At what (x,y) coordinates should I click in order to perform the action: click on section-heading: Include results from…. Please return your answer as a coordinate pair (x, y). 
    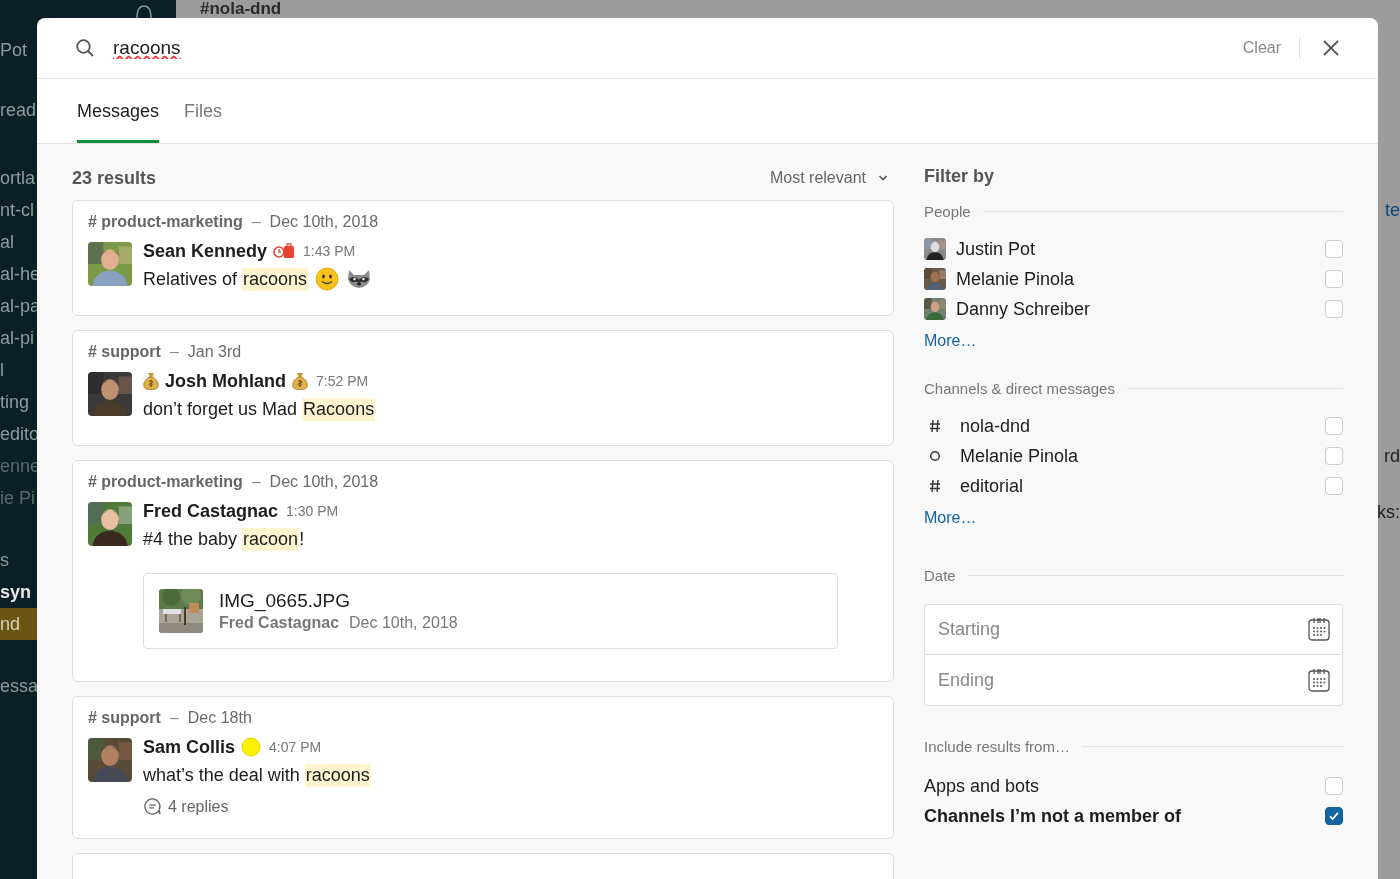
    Looking at the image, I should click on (997, 746).